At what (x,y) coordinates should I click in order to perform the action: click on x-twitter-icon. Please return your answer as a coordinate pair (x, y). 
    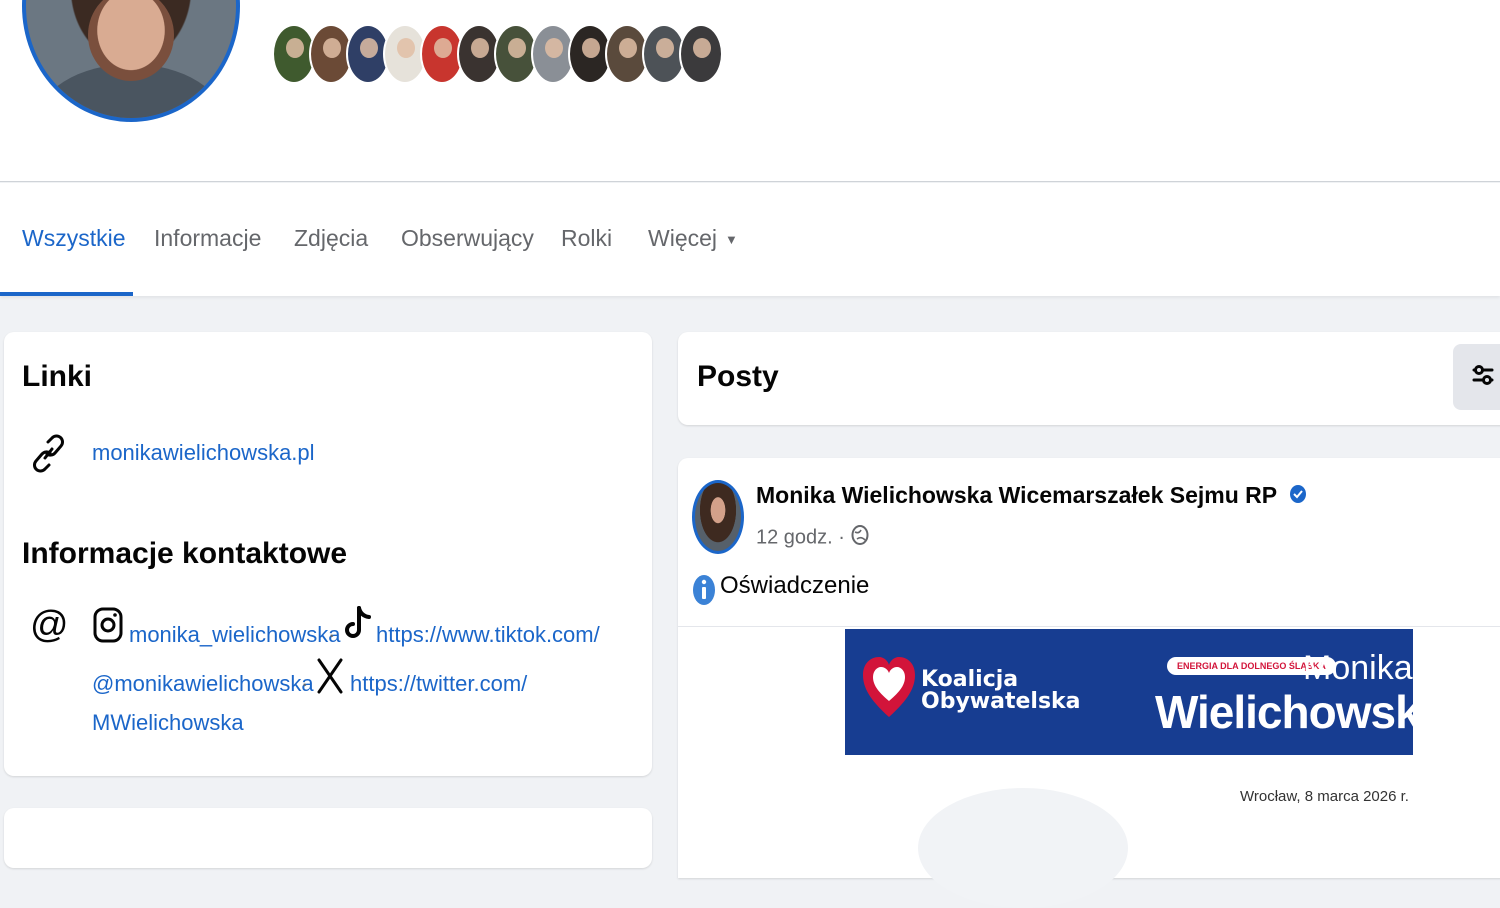
    Looking at the image, I should click on (330, 678).